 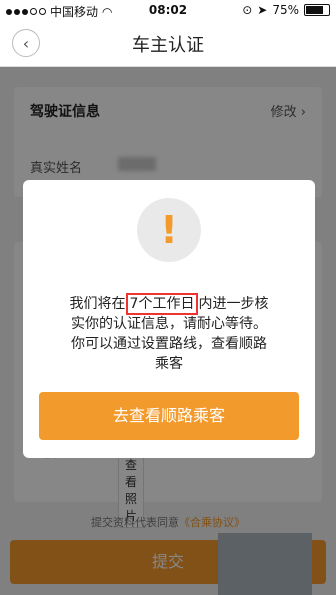 I want to click on highlight-box: 7个工作日, so click(x=162, y=304).